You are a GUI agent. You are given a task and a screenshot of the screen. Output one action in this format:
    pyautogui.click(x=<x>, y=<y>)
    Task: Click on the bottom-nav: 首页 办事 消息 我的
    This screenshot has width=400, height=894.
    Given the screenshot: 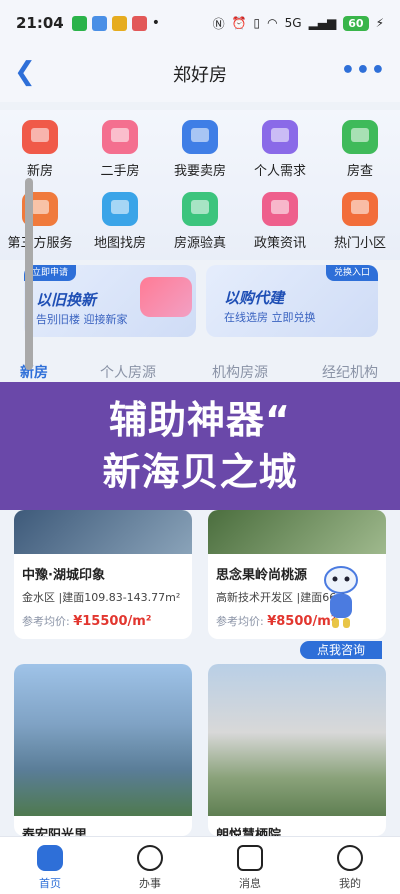 What is the action you would take?
    pyautogui.click(x=200, y=865)
    